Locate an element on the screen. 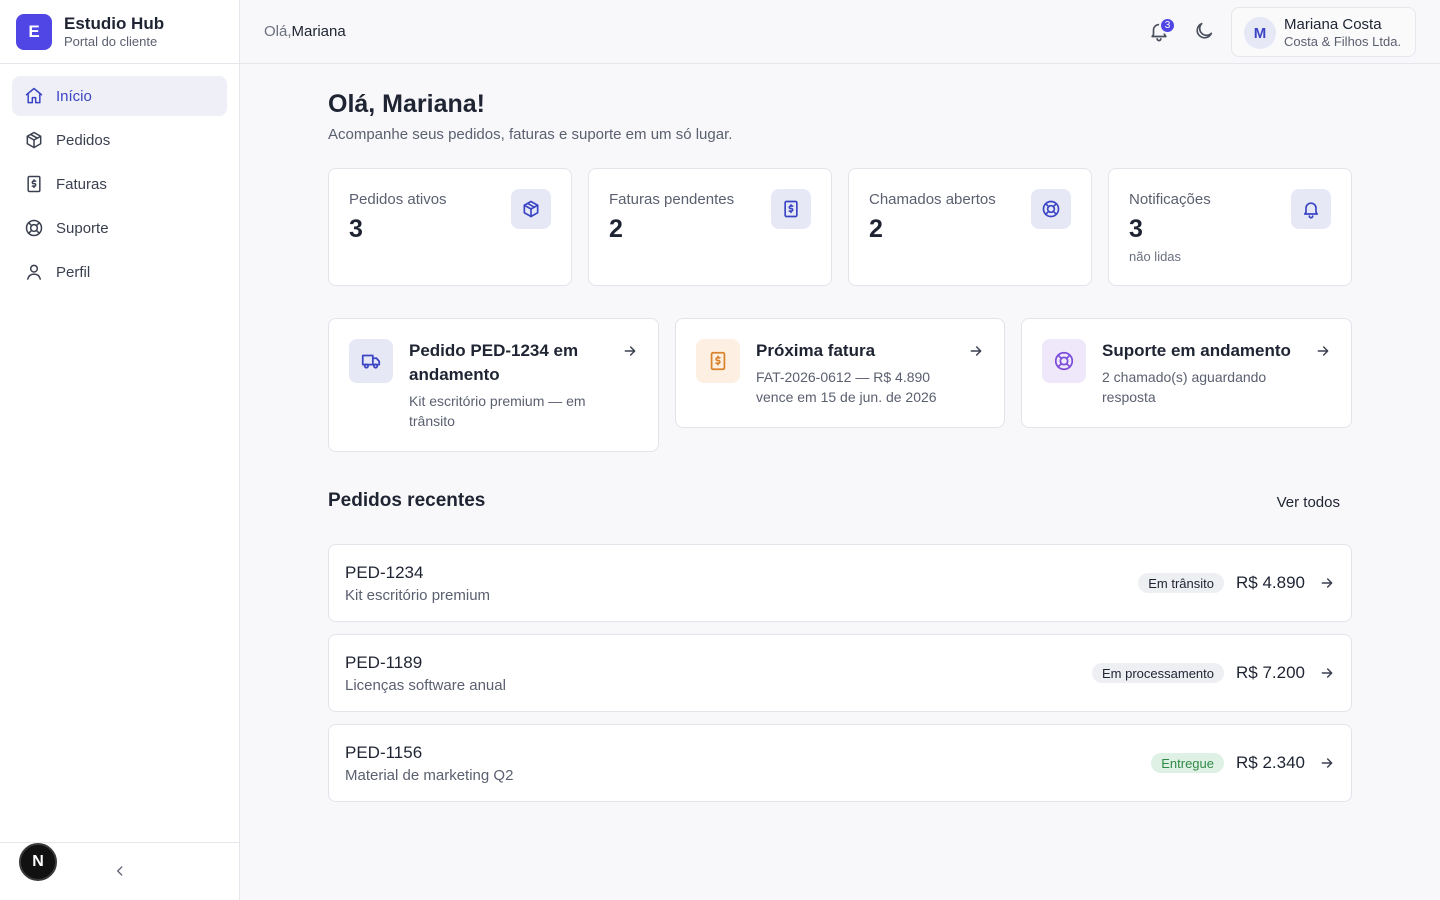  action-description: 2 chamado(s) aguardando resposta is located at coordinates (1184, 387).